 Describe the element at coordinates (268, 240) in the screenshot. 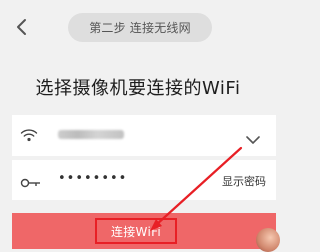

I see `avatar` at that location.